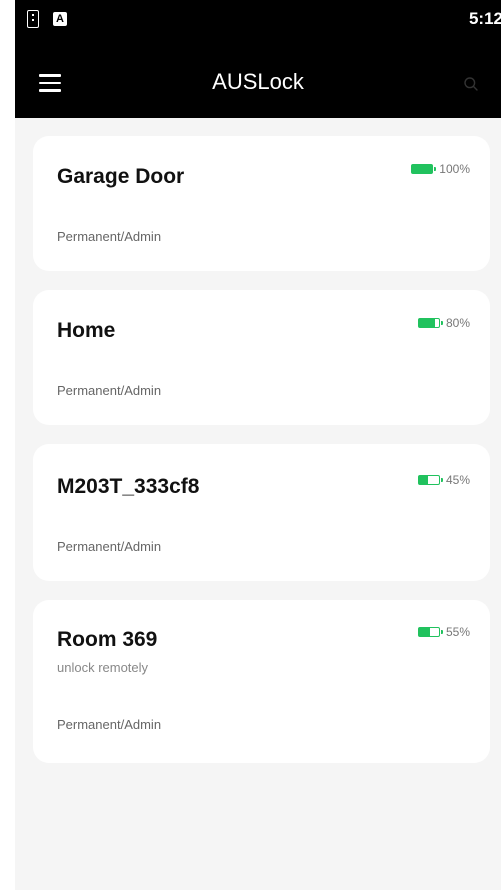 This screenshot has height=890, width=501. I want to click on search-icon, so click(471, 84).